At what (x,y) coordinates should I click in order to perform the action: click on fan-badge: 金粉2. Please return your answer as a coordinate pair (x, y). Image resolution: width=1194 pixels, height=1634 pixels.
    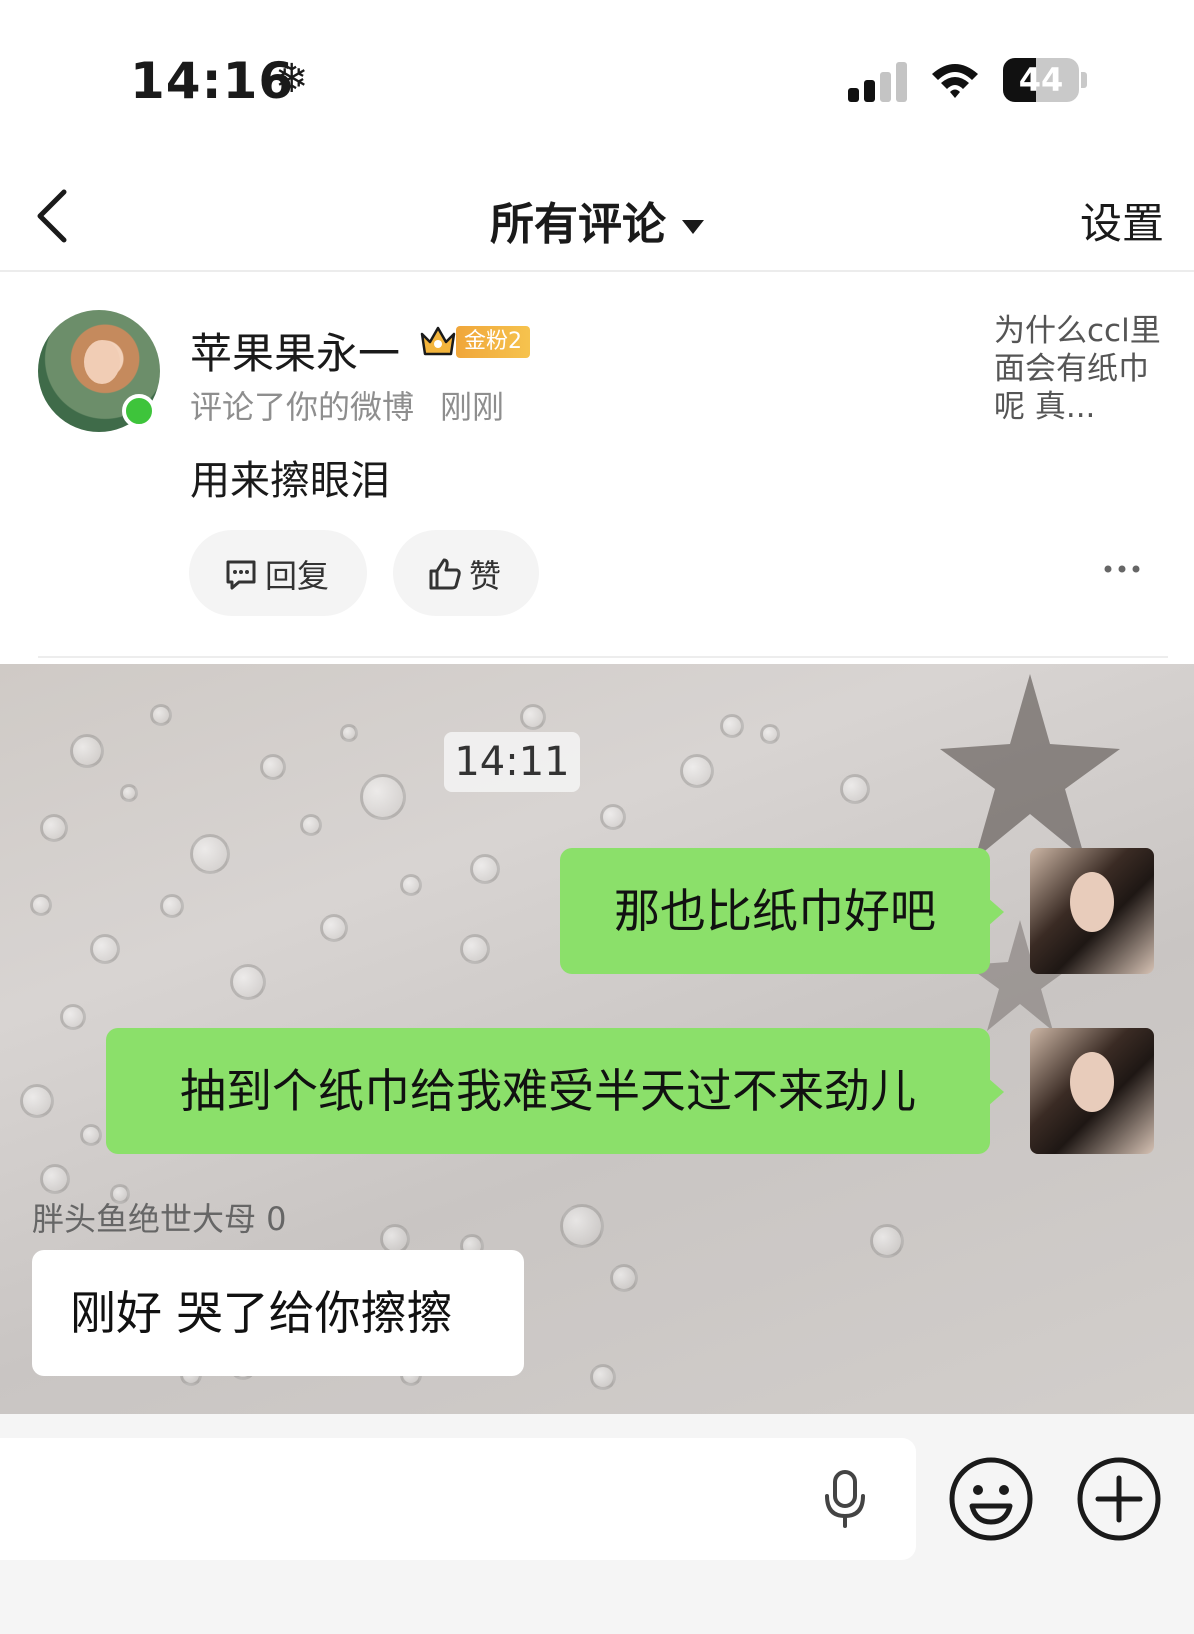
    Looking at the image, I should click on (493, 342).